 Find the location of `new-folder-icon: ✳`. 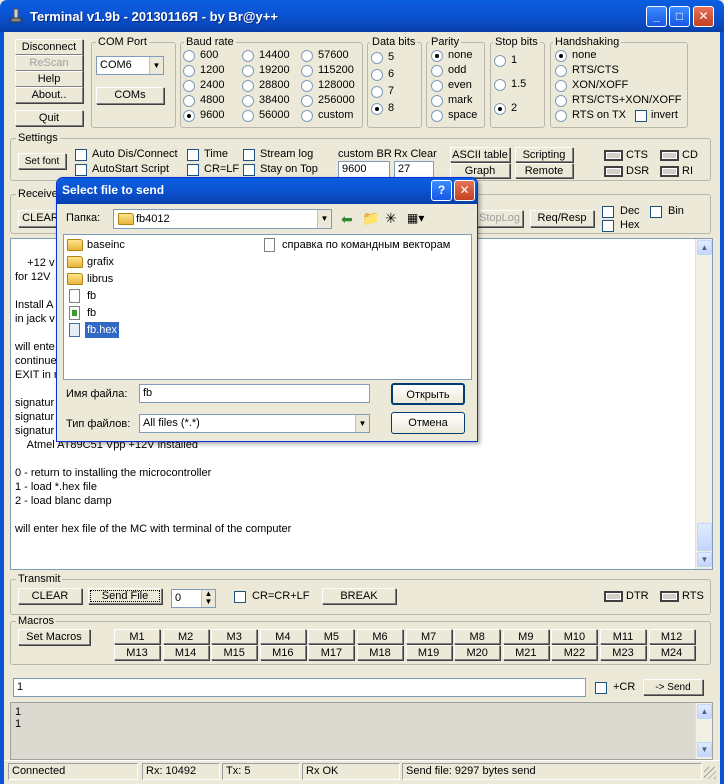

new-folder-icon: ✳ is located at coordinates (391, 218).